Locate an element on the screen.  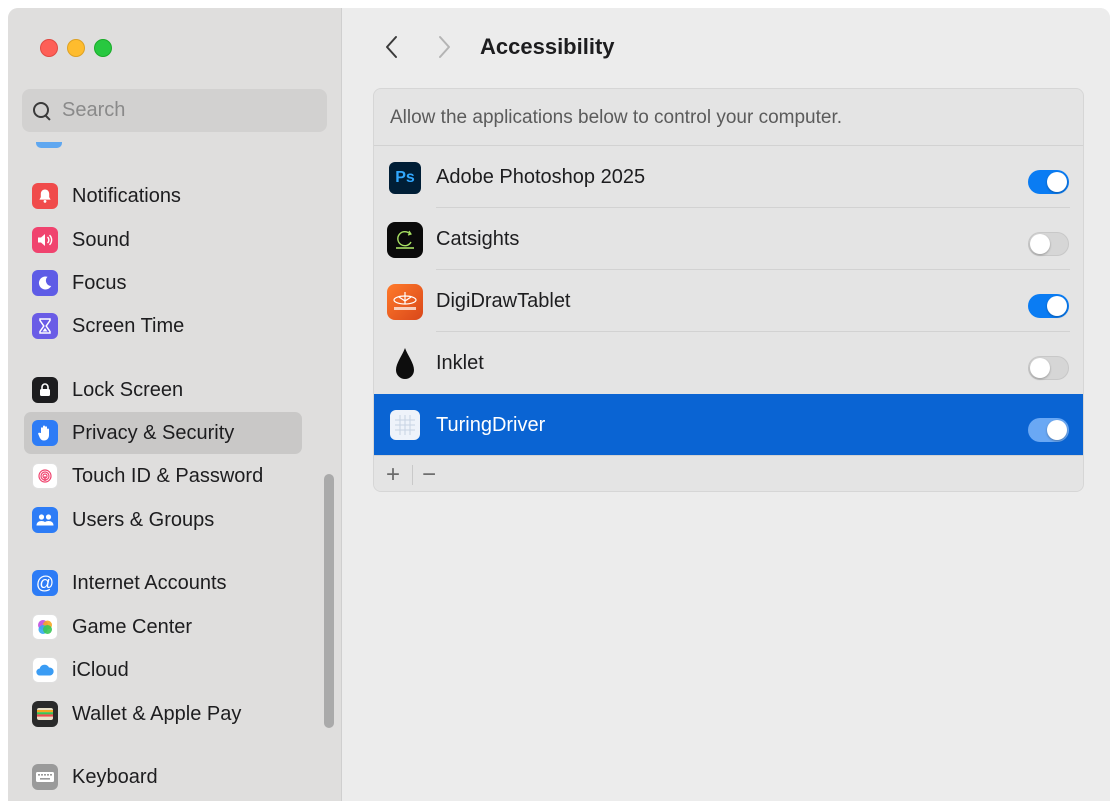
app-name: Inklet is located at coordinates (460, 363).